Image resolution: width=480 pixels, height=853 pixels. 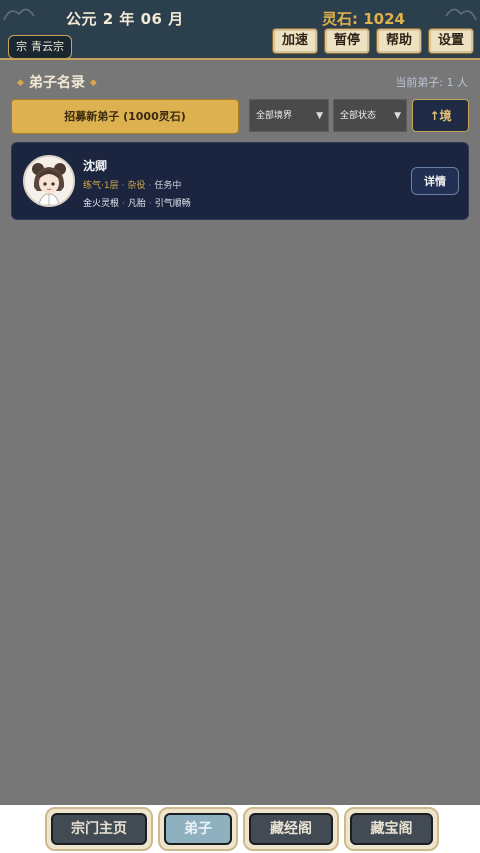 I want to click on disciple-count: 当前弟子: 1 人, so click(x=431, y=82).